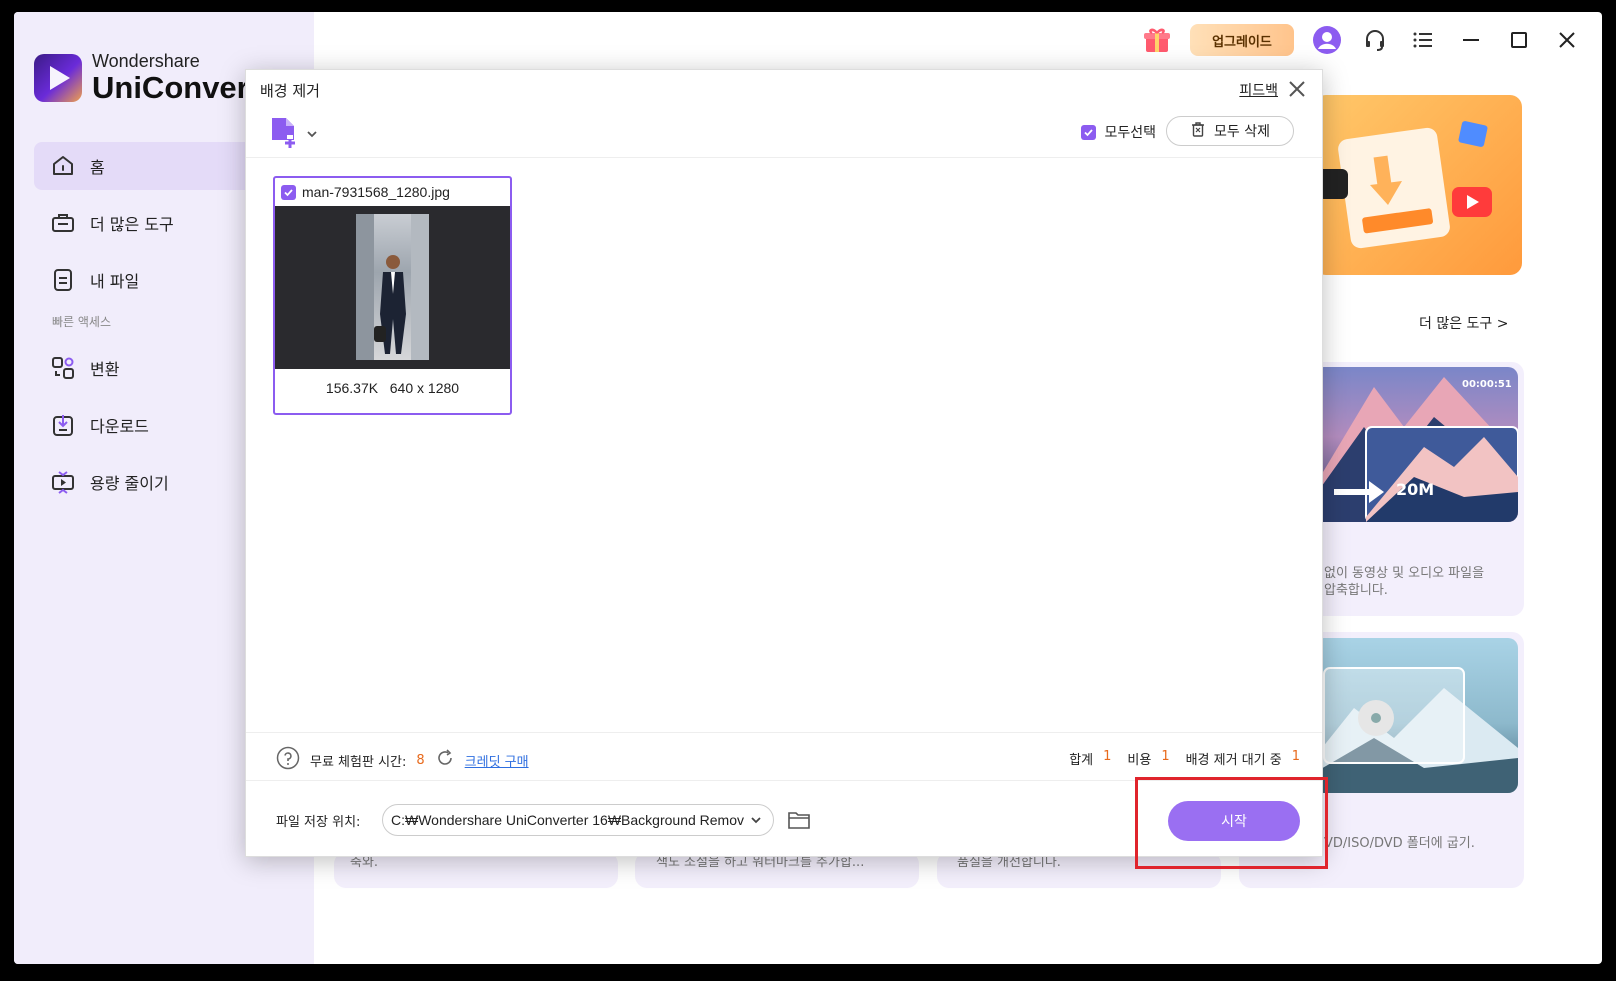  I want to click on gift-icon, so click(1157, 40).